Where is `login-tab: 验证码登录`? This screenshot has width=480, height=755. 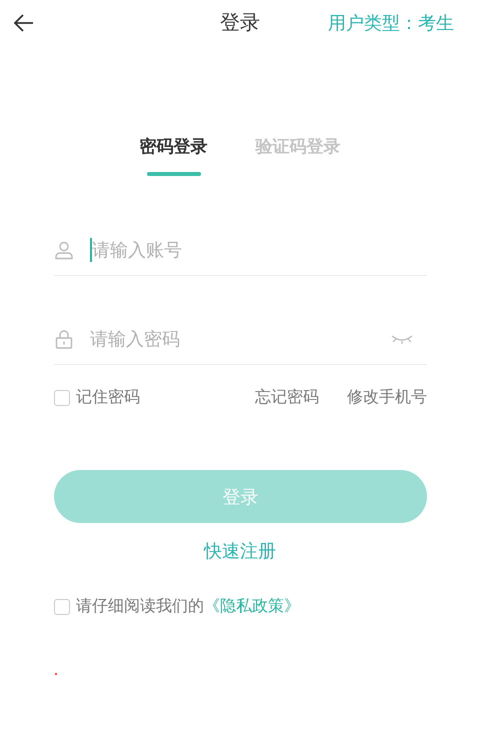 login-tab: 验证码登录 is located at coordinates (298, 161).